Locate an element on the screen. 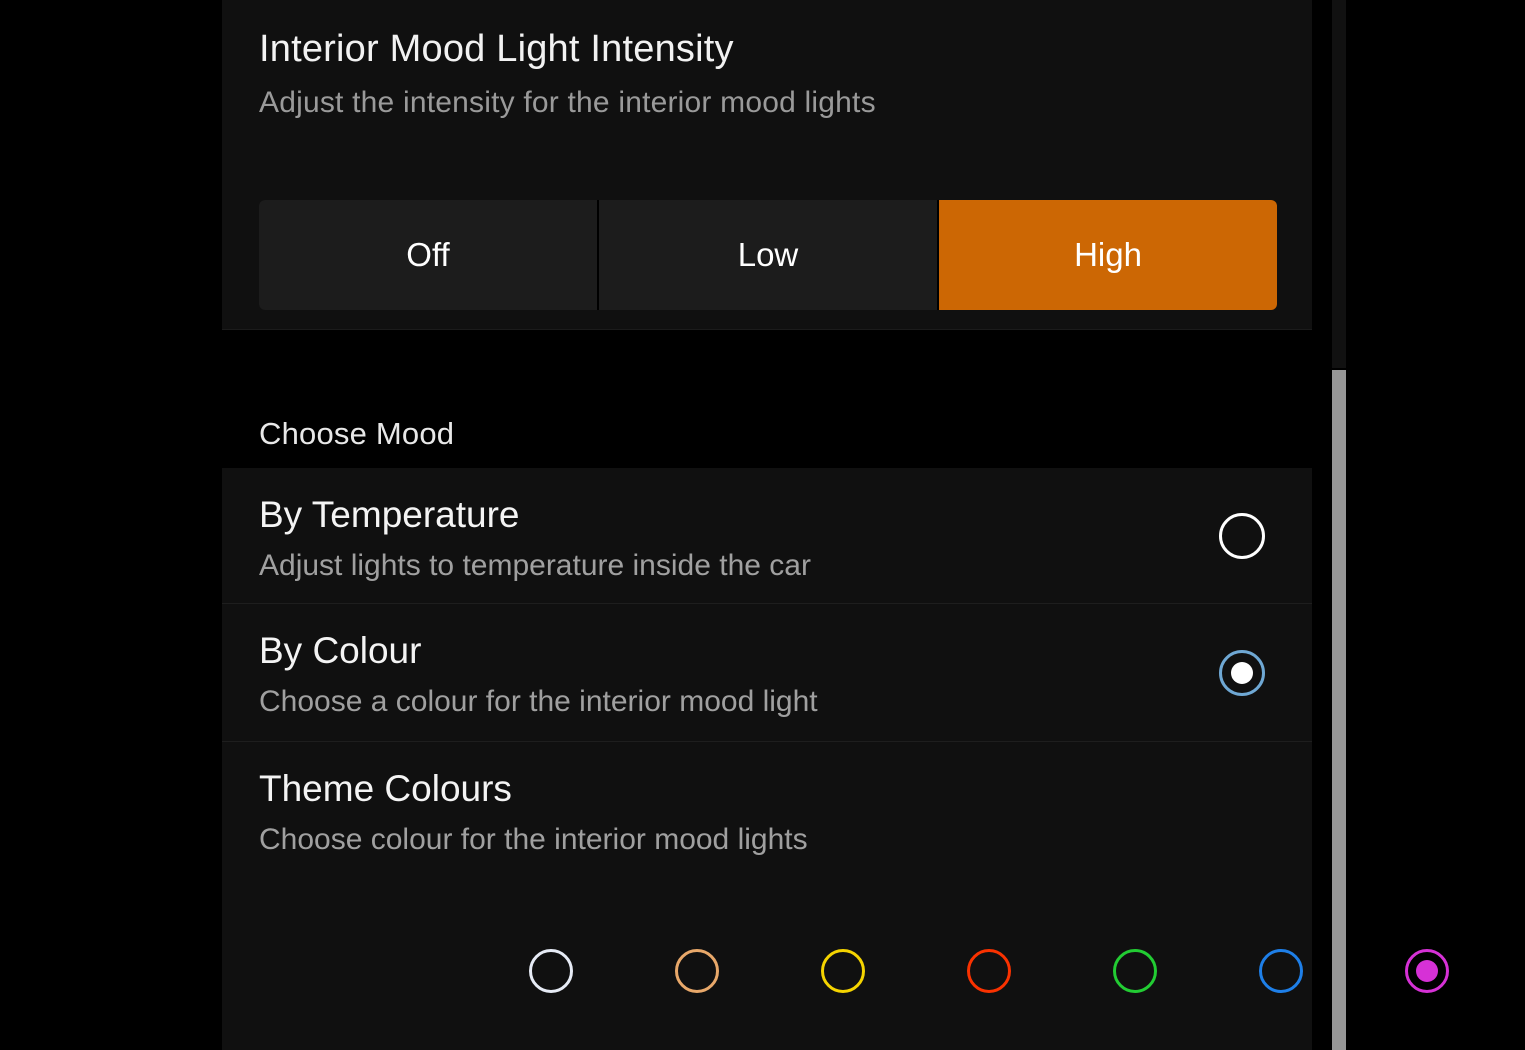 The image size is (1525, 1050). segment-low: Low is located at coordinates (769, 255).